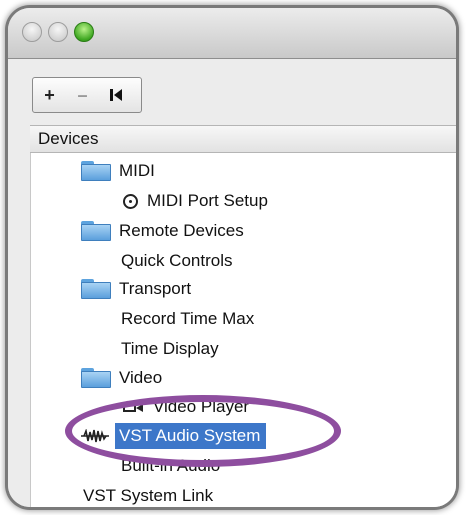  I want to click on zoom-window-button, so click(84, 32).